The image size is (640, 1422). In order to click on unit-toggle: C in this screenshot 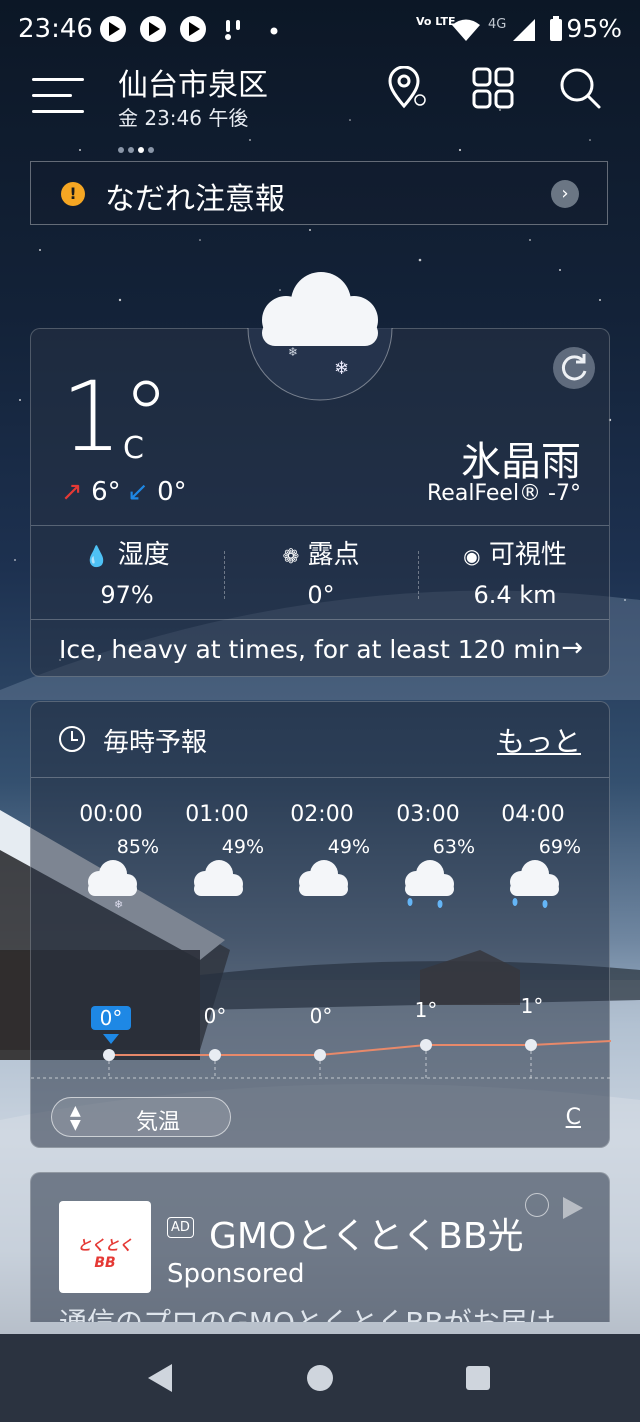, I will do `click(573, 1117)`.